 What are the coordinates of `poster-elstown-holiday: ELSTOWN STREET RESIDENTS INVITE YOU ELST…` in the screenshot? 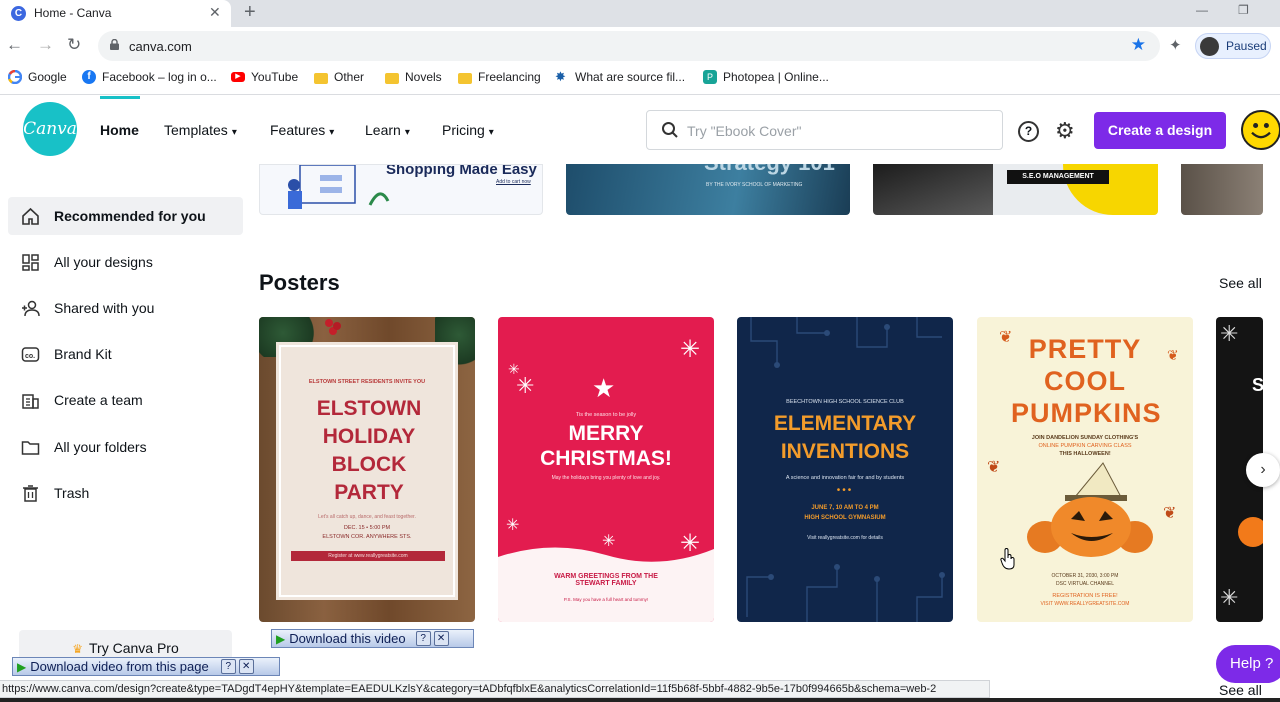 It's located at (367, 469).